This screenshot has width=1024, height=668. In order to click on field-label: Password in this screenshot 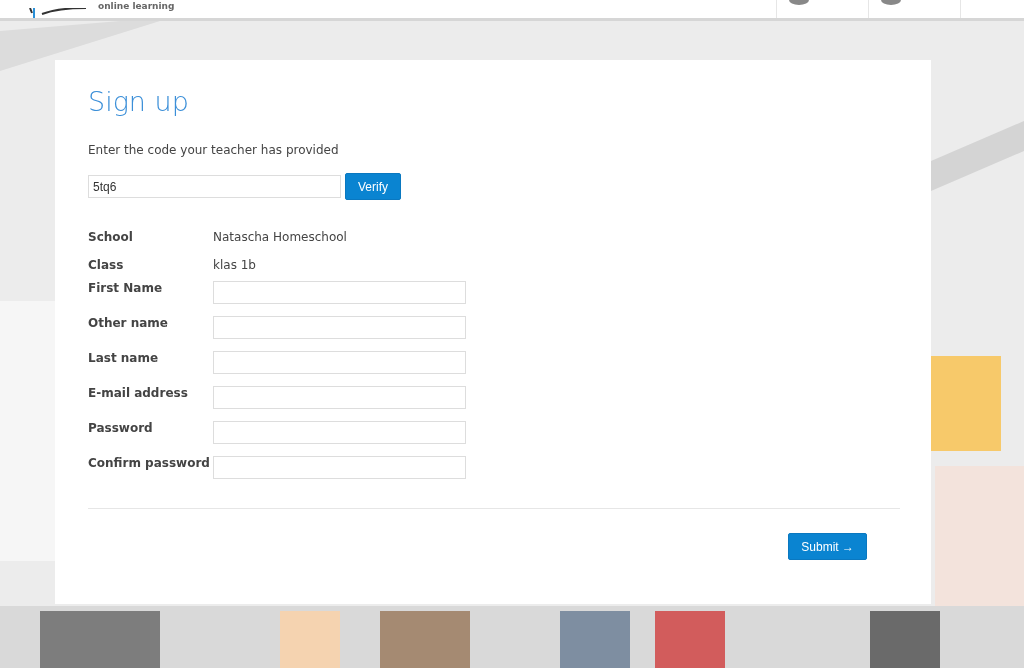, I will do `click(121, 427)`.